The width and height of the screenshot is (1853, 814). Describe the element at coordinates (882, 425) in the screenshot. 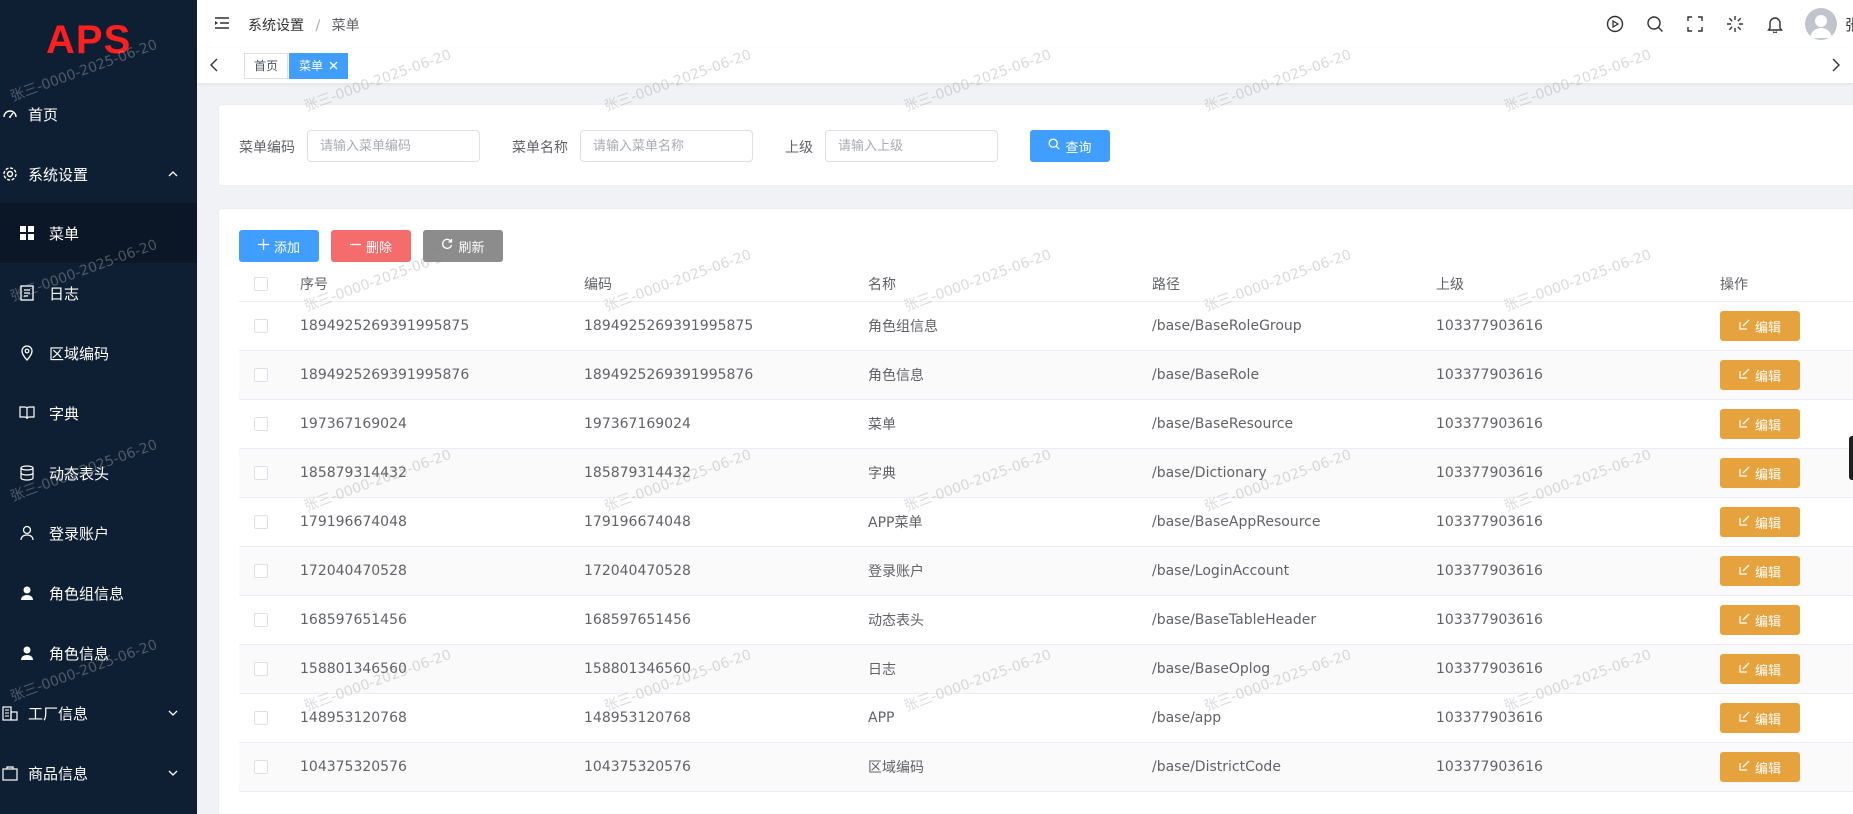

I see `cell-name: 菜单` at that location.